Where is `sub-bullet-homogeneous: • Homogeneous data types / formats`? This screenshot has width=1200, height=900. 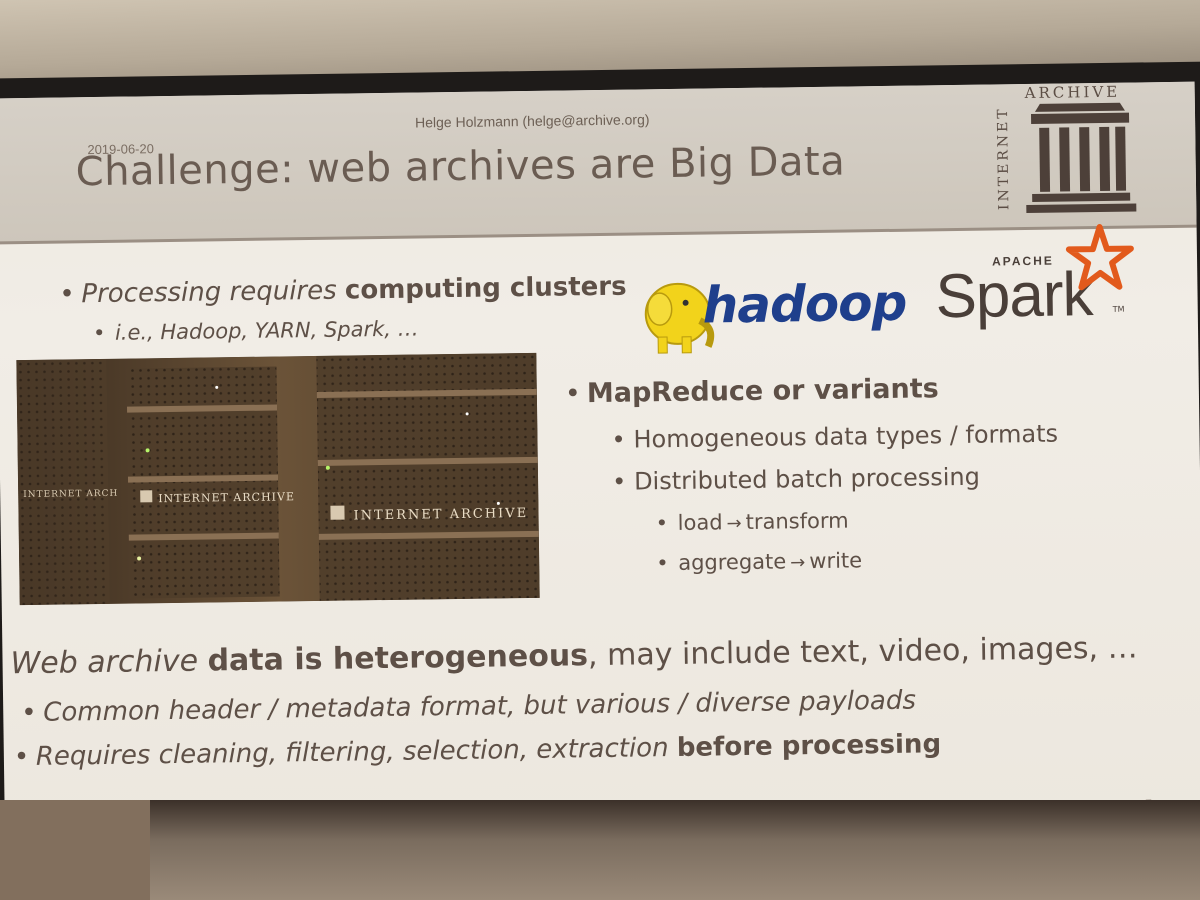 sub-bullet-homogeneous: • Homogeneous data types / formats is located at coordinates (834, 437).